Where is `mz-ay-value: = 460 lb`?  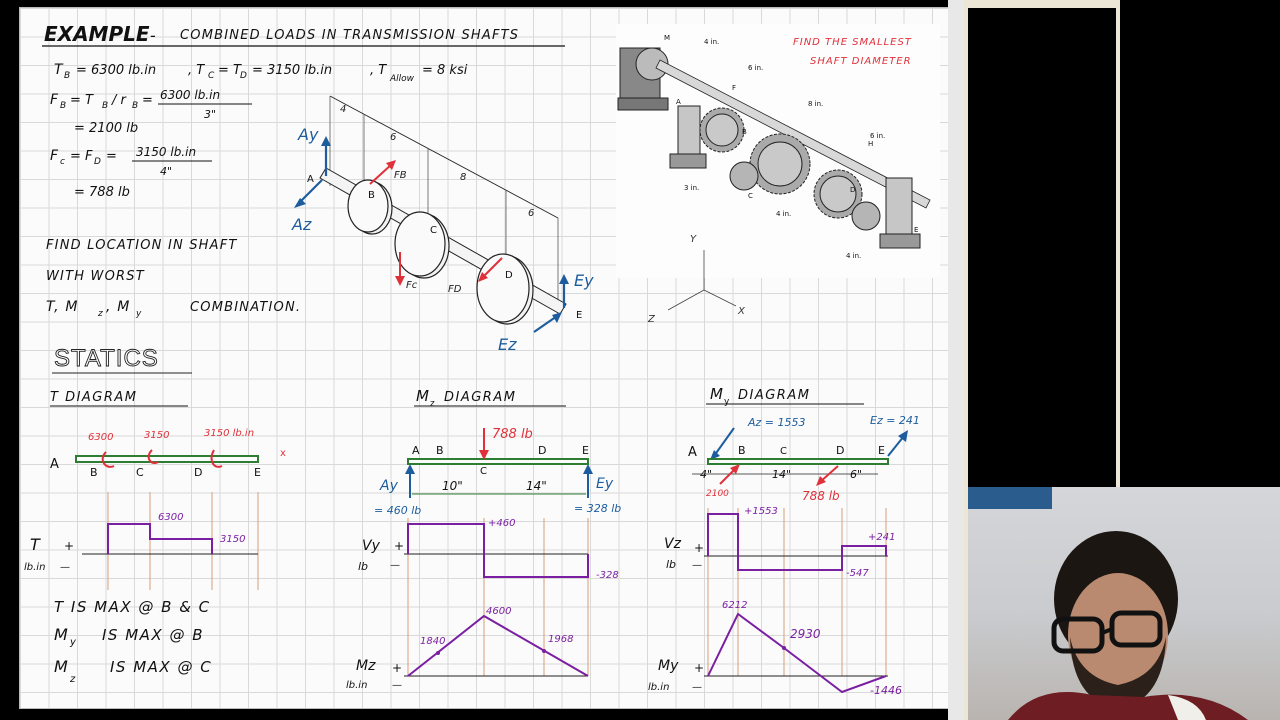
mz-ay-value: = 460 lb is located at coordinates (397, 510).